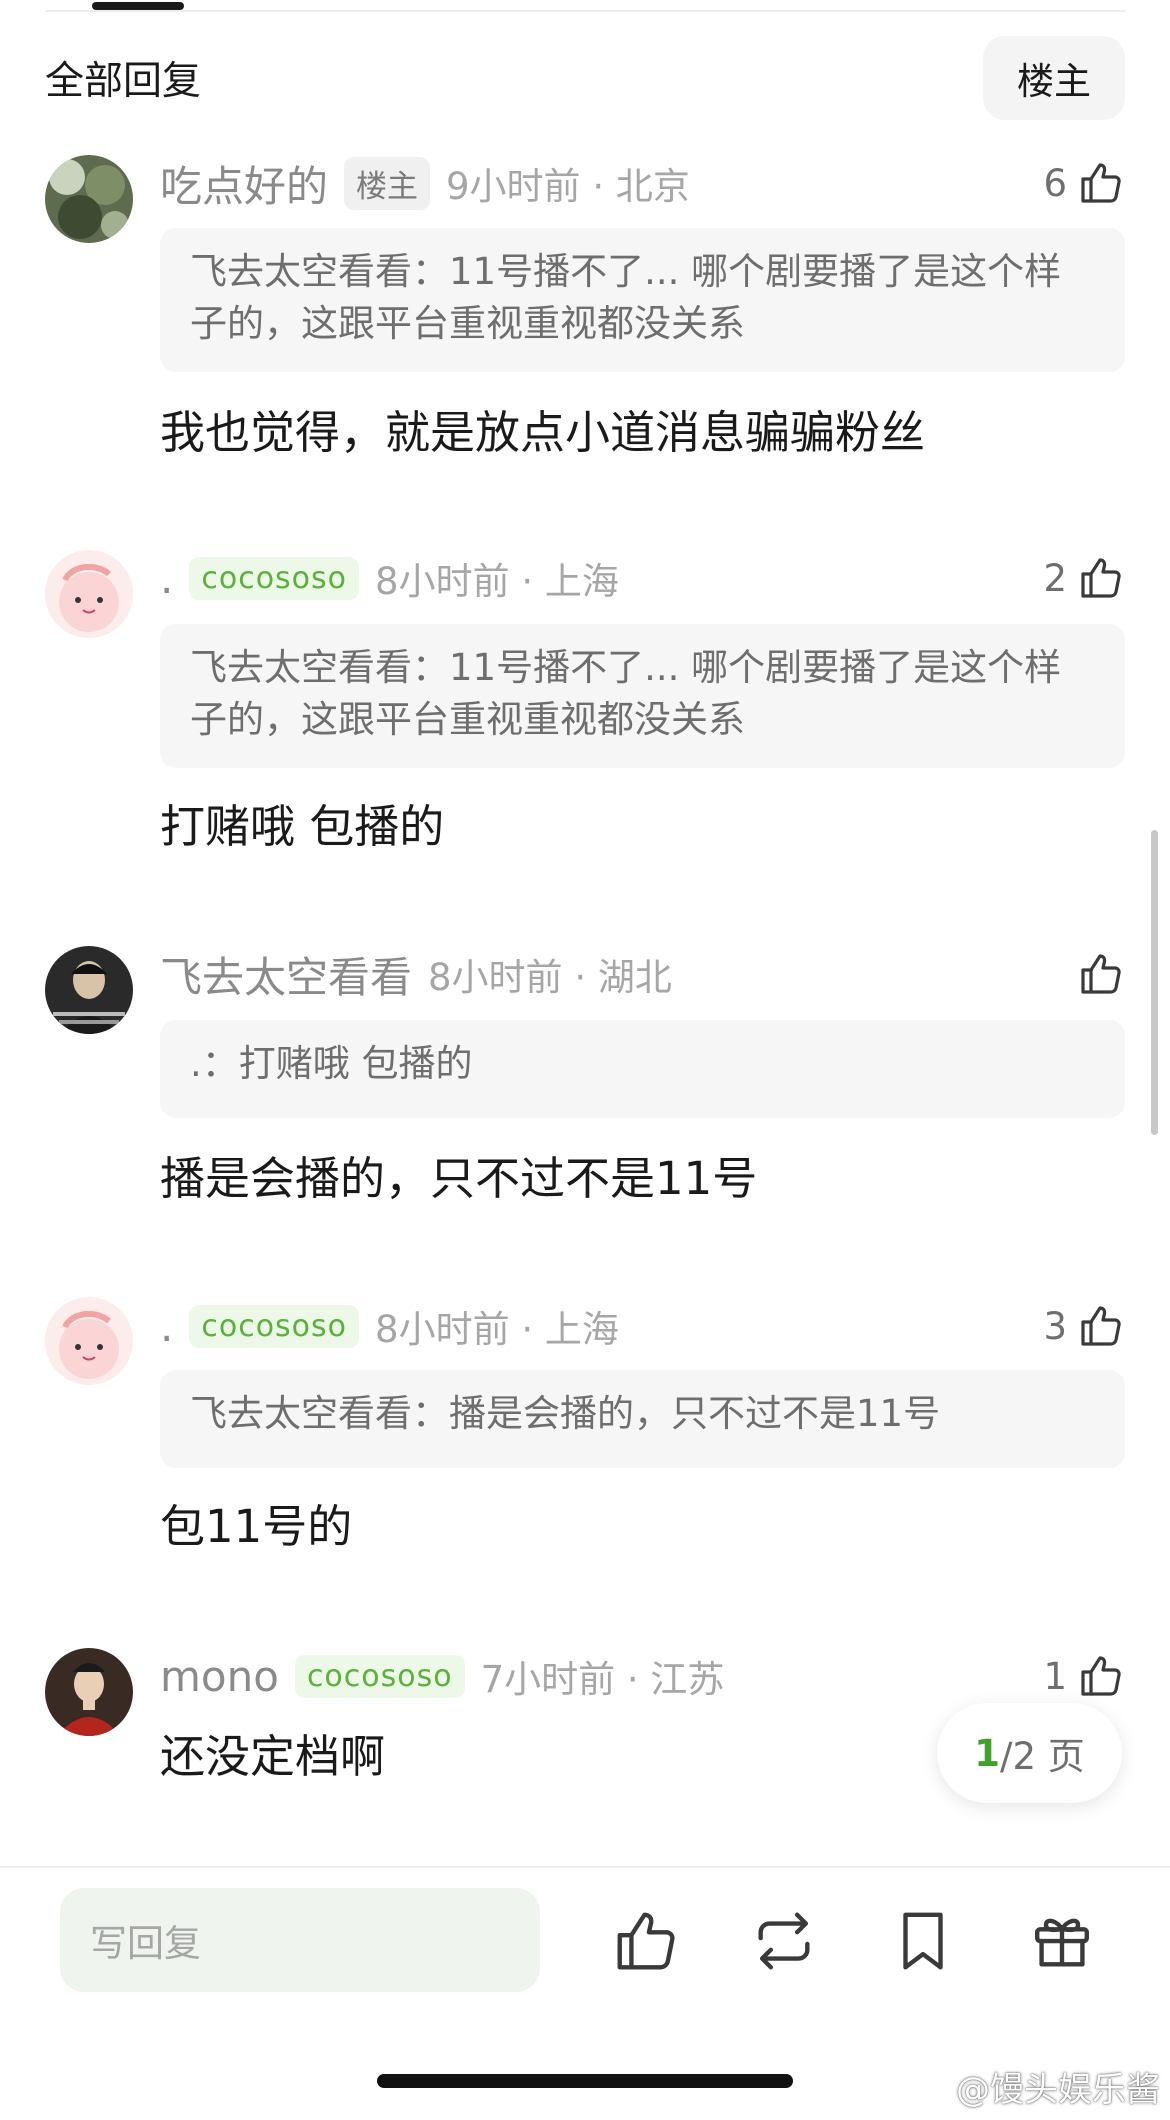 The height and width of the screenshot is (2120, 1170). I want to click on quoted-reply: 飞去太空看看：播是会播的，只不过不是11号, so click(642, 1419).